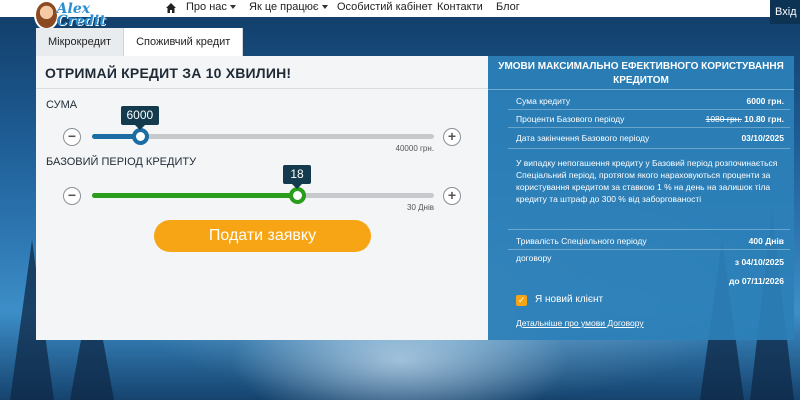  Describe the element at coordinates (211, 7) in the screenshot. I see `nav-item-about: Про нас` at that location.